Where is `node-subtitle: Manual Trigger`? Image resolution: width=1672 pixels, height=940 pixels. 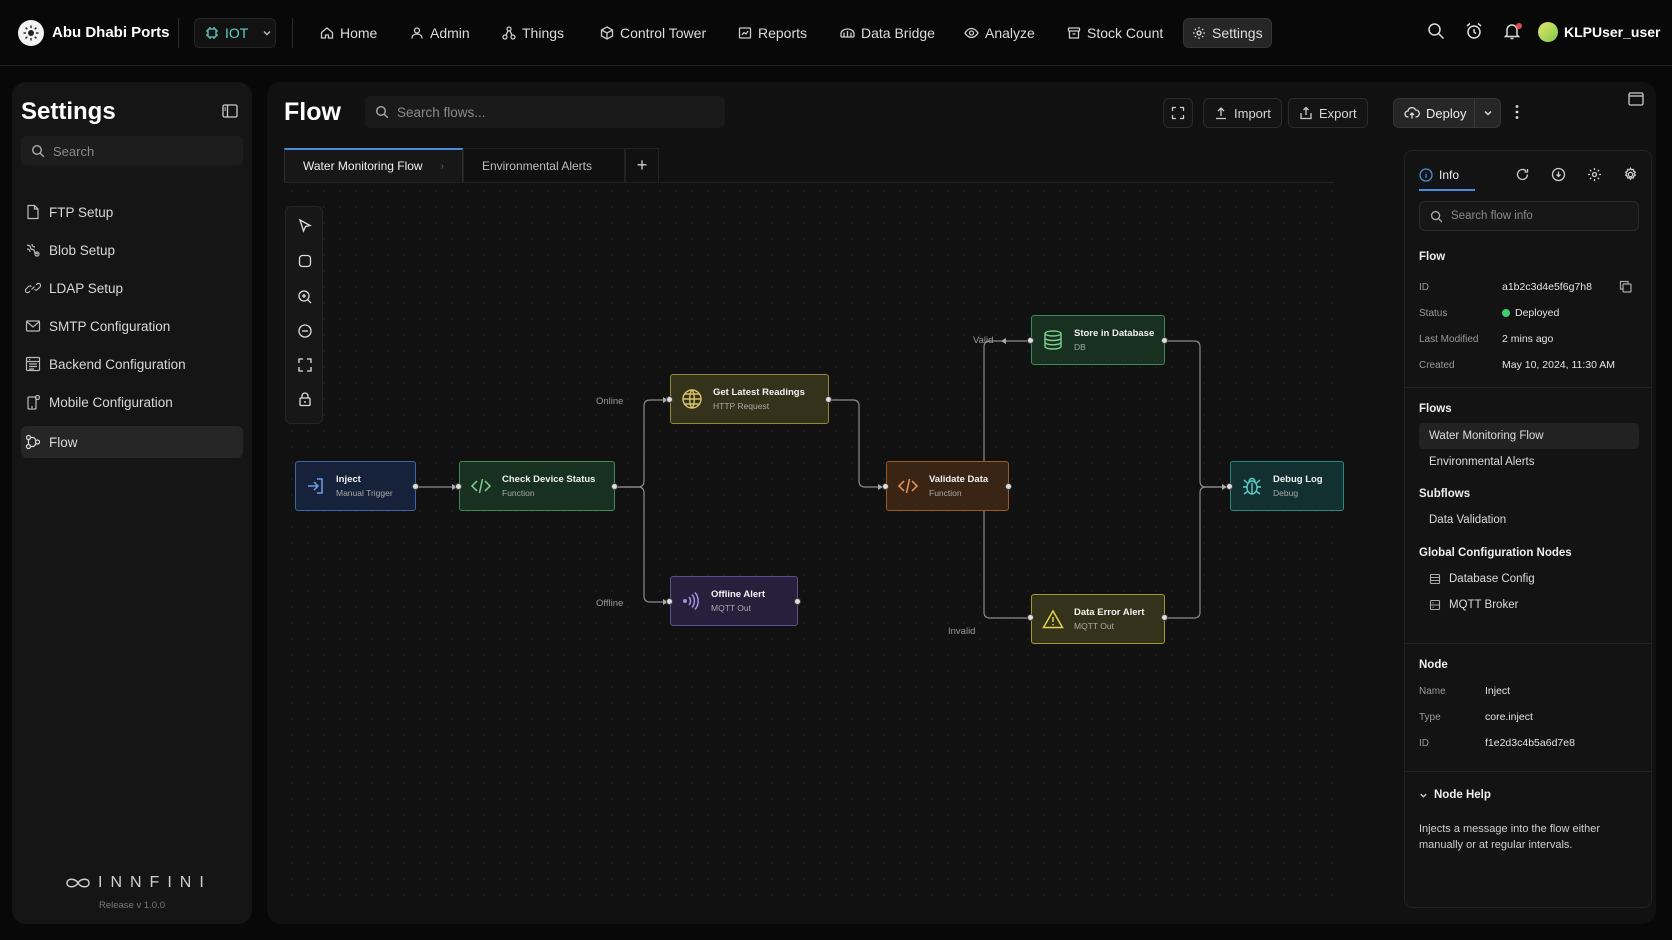
node-subtitle: Manual Trigger is located at coordinates (364, 493).